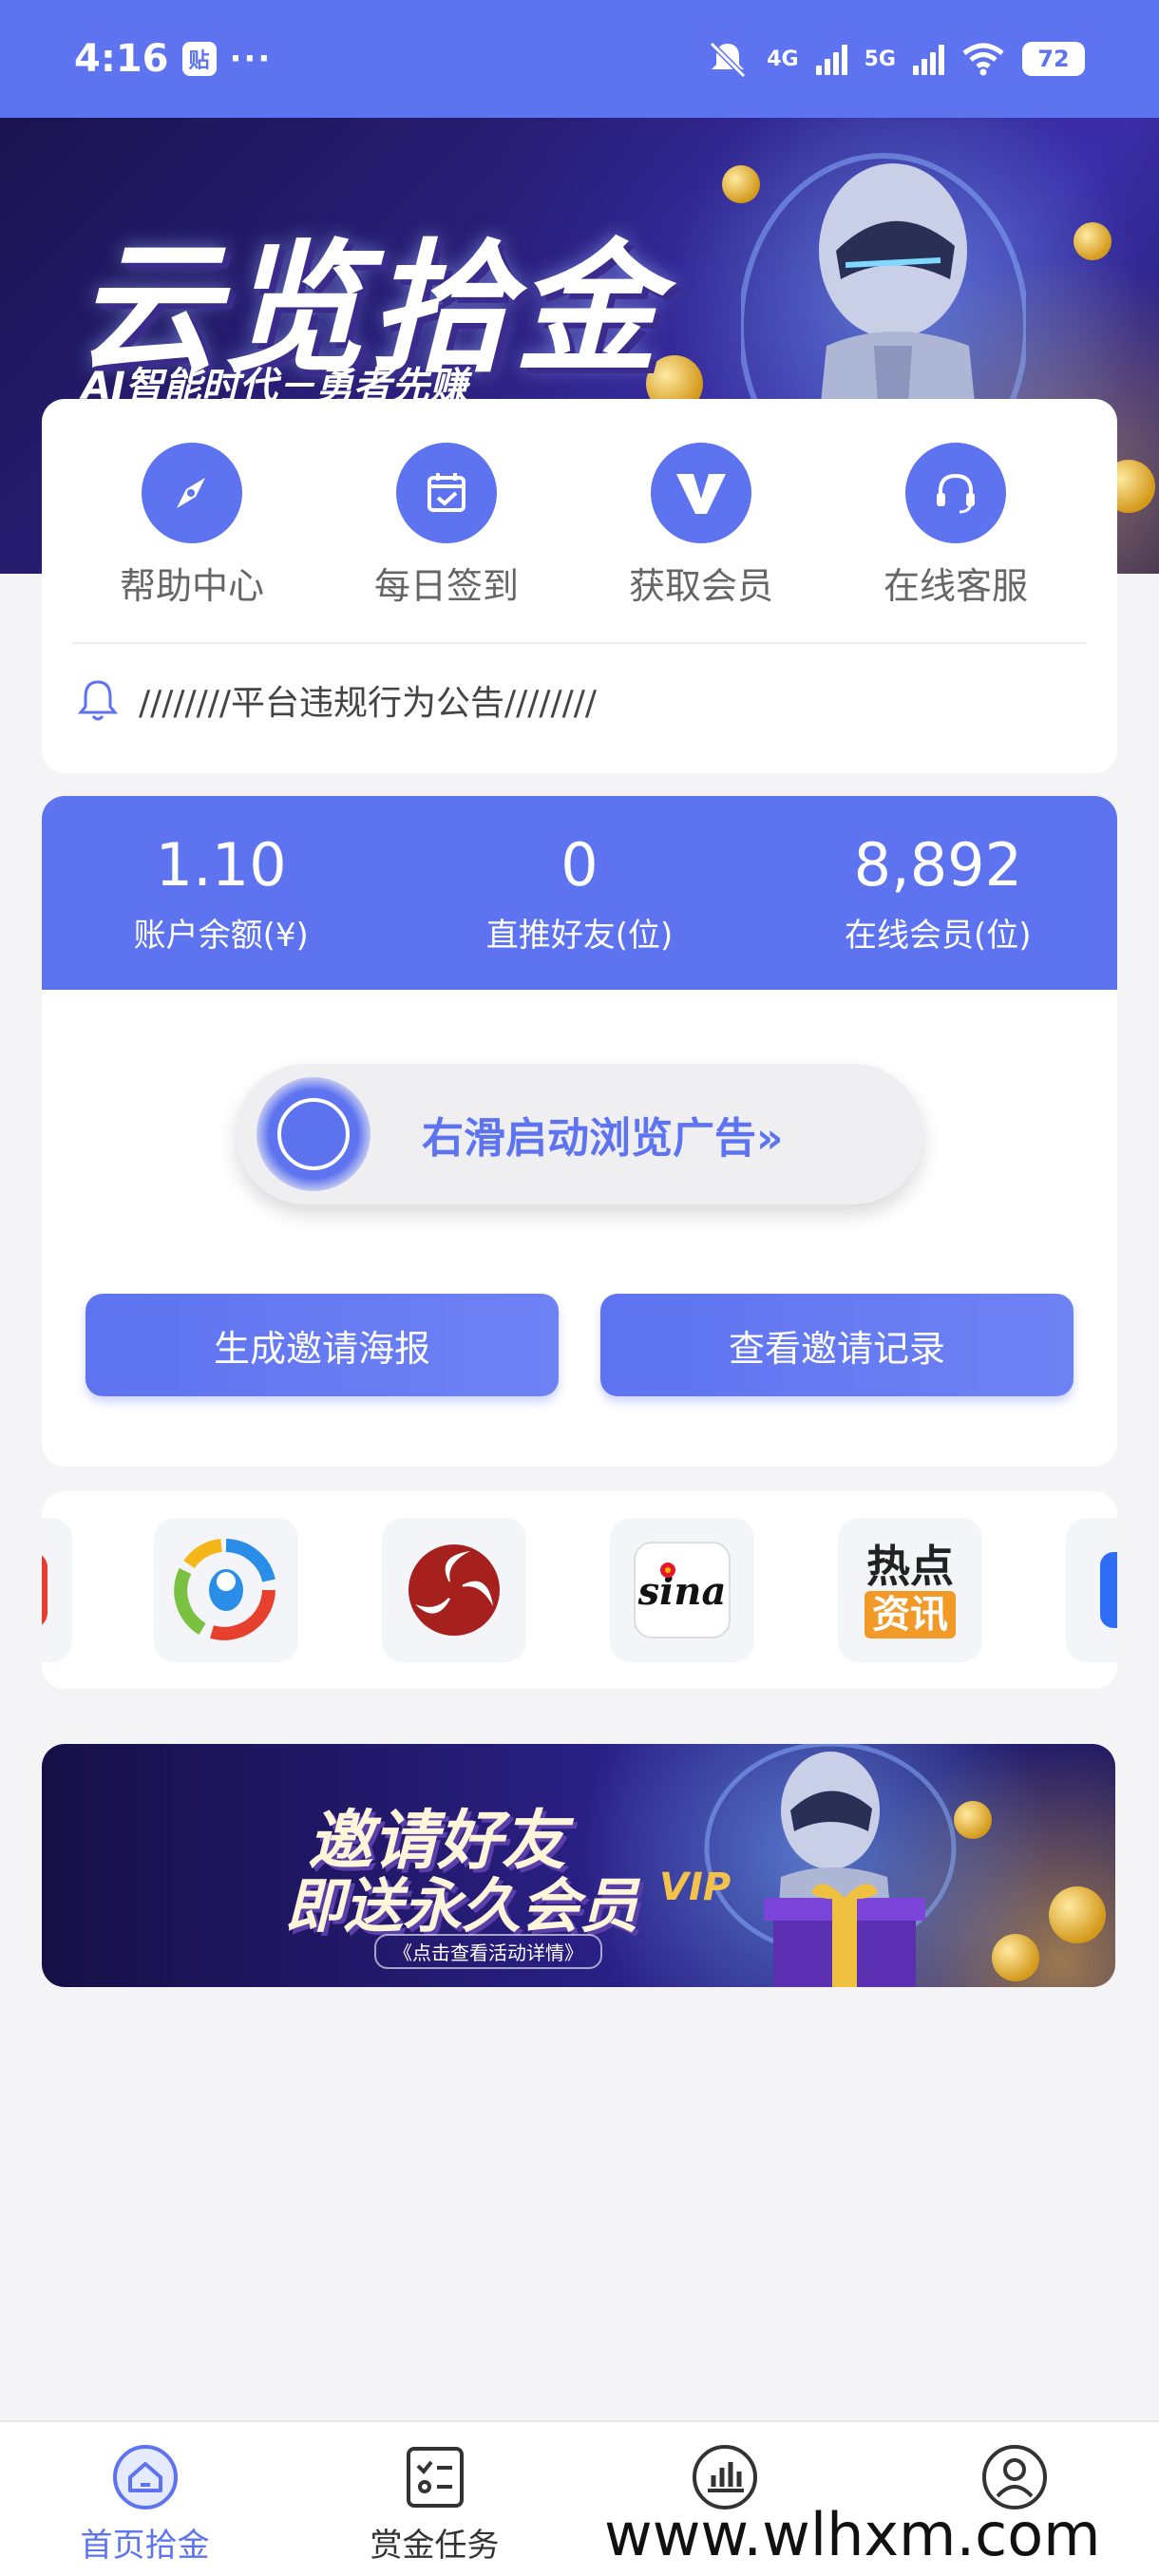 The image size is (1159, 2576). Describe the element at coordinates (910, 1566) in the screenshot. I see `hot-news-line1: 热点` at that location.